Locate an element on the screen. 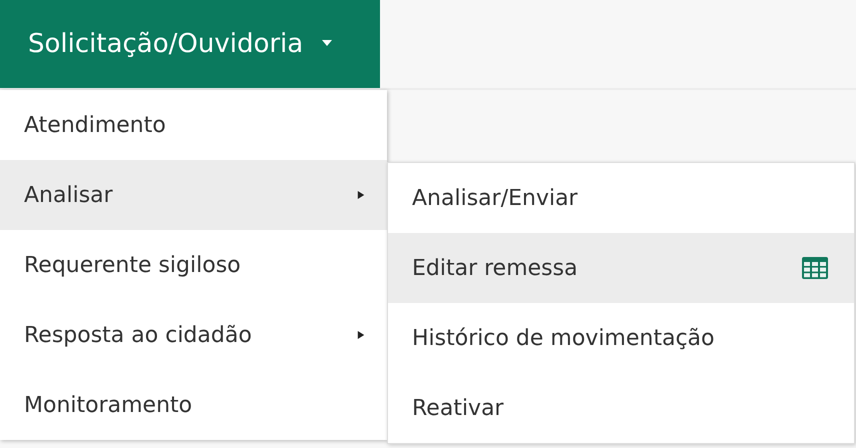 The height and width of the screenshot is (448, 856). menu-item: Analisar is located at coordinates (193, 195).